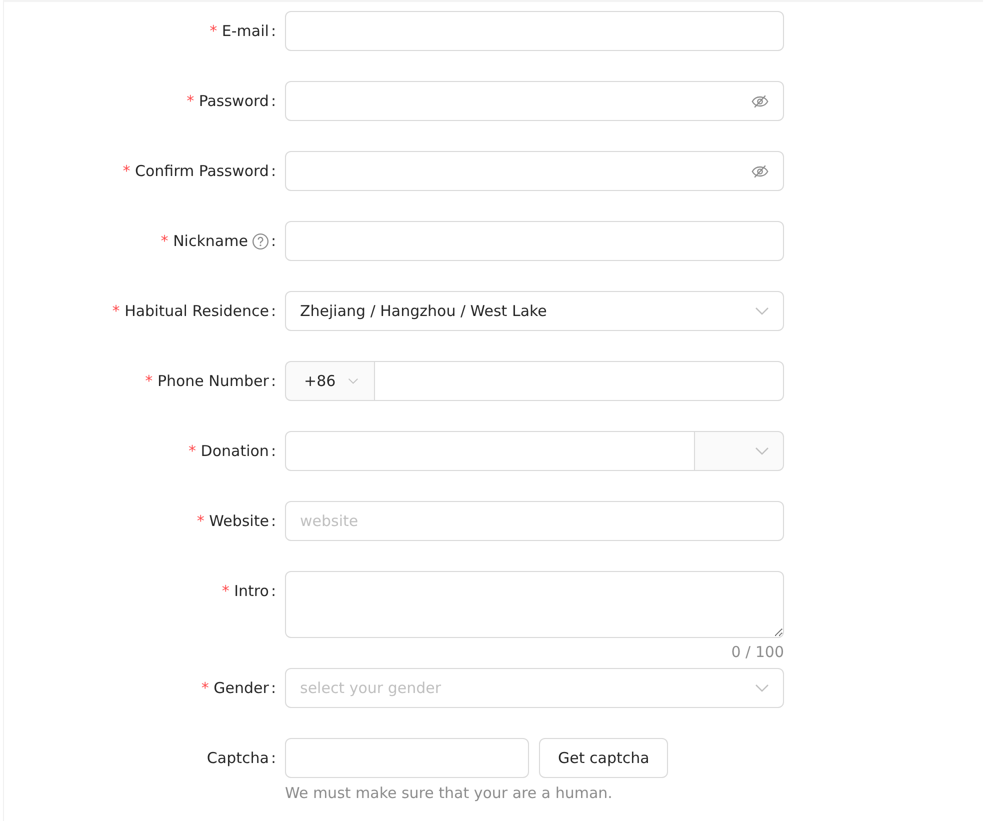 This screenshot has width=984, height=821. What do you see at coordinates (237, 758) in the screenshot?
I see `field-label: Captcha` at bounding box center [237, 758].